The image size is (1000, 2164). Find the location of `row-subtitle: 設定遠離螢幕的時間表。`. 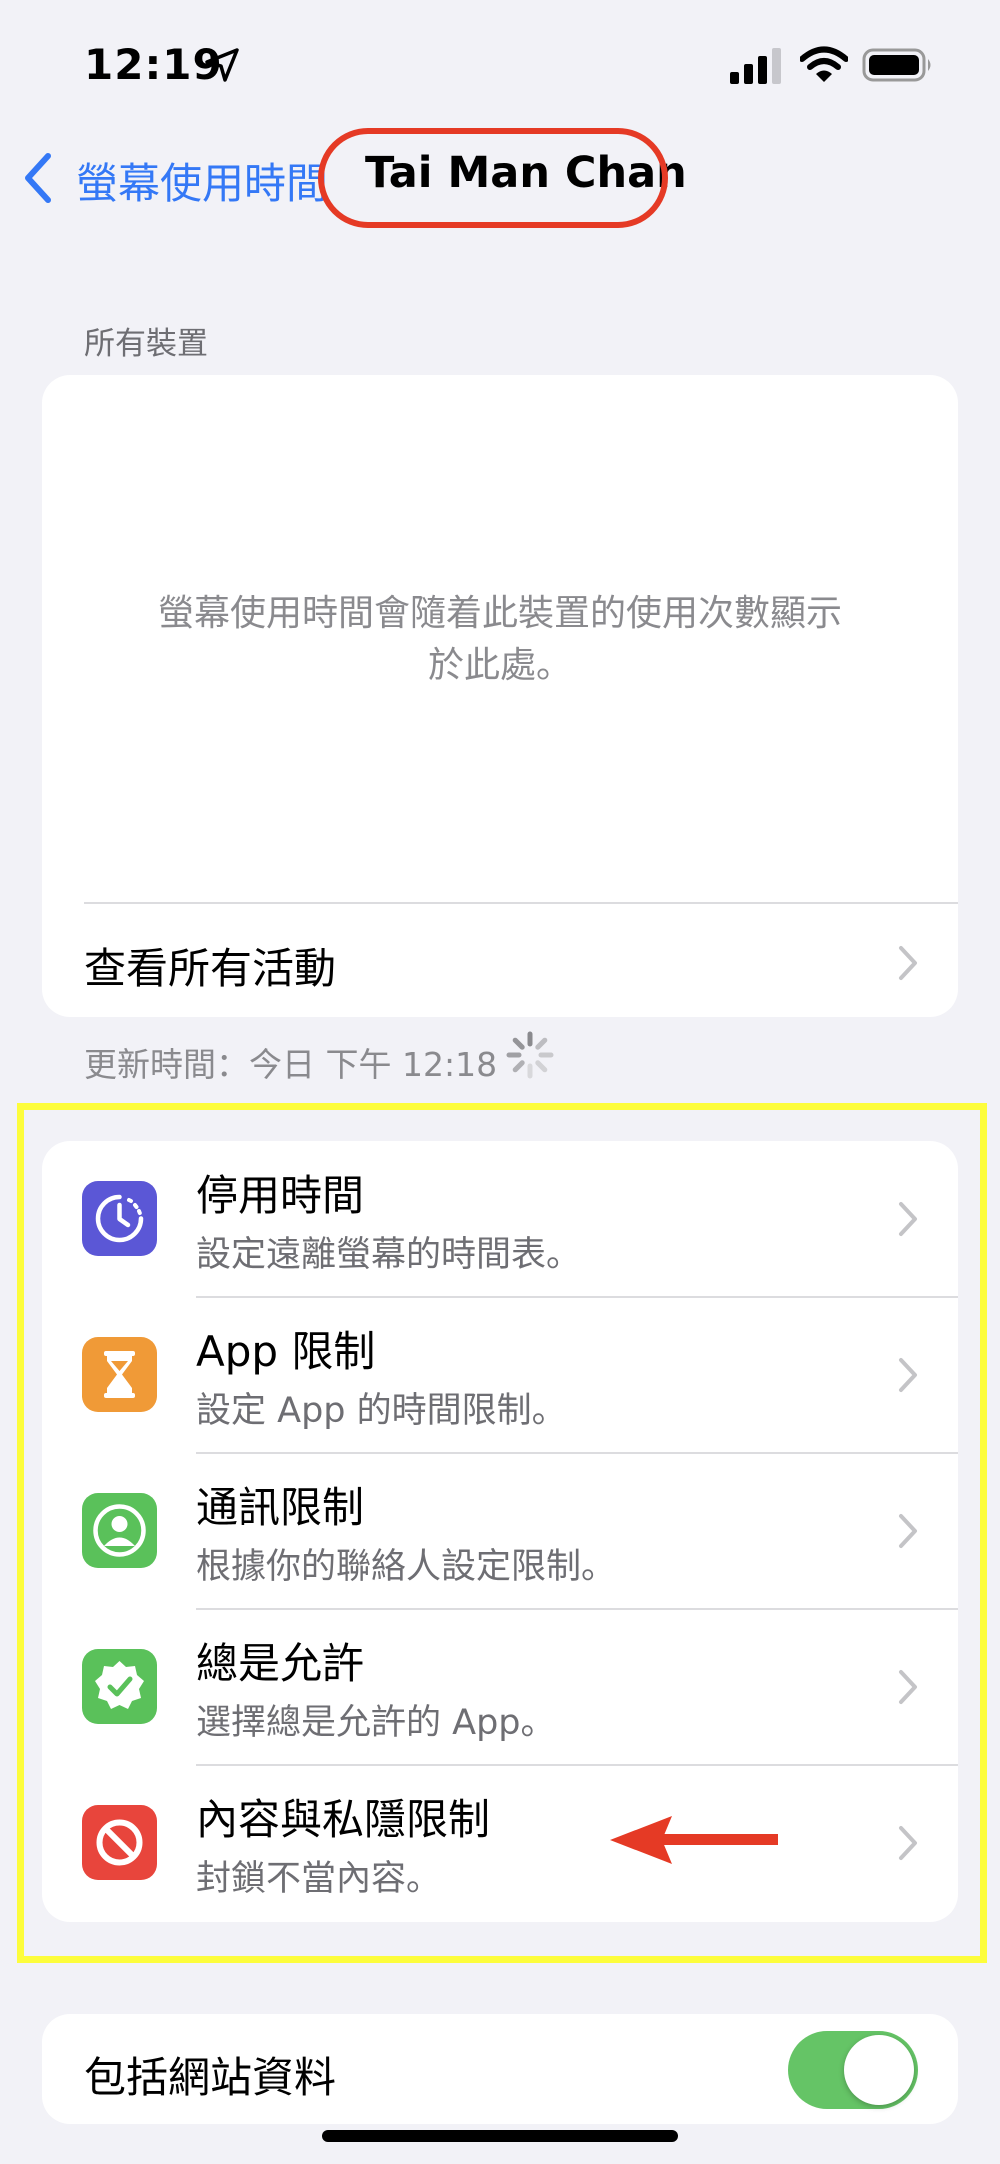

row-subtitle: 設定遠離螢幕的時間表。 is located at coordinates (389, 1255).